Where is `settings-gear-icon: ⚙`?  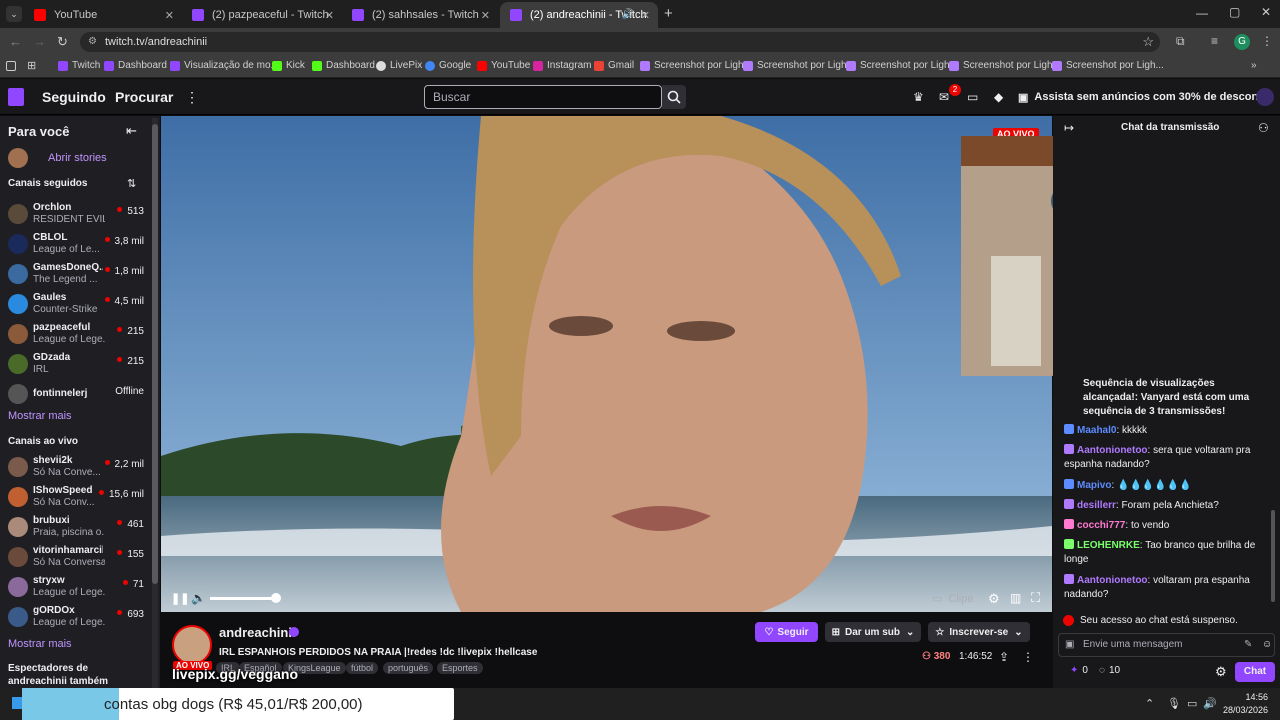 settings-gear-icon: ⚙ is located at coordinates (994, 599).